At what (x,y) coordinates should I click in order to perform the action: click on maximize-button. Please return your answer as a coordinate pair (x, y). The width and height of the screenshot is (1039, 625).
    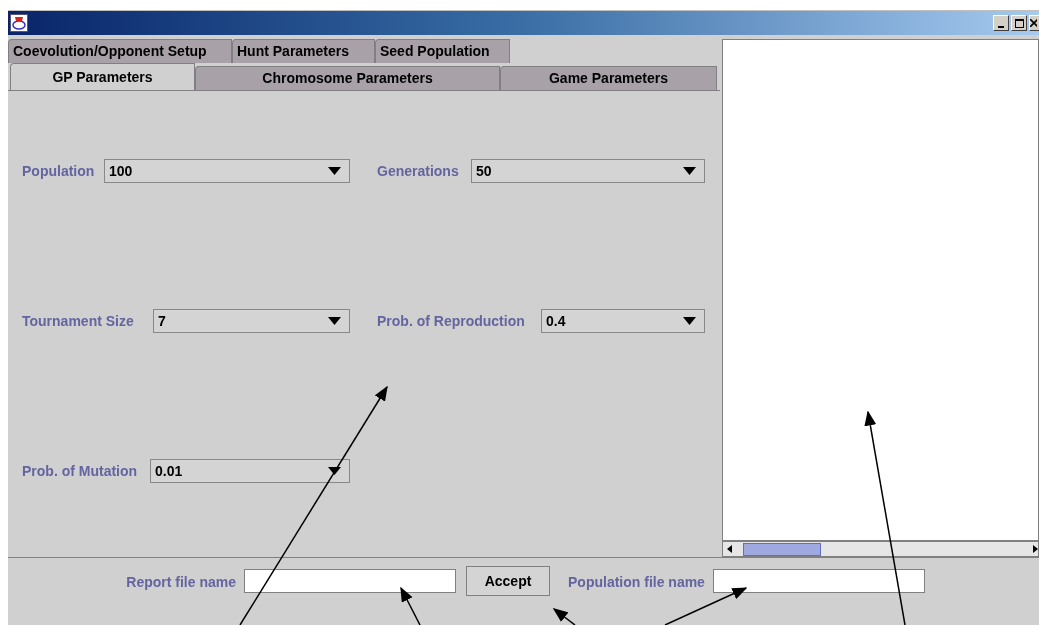
    Looking at the image, I should click on (1019, 23).